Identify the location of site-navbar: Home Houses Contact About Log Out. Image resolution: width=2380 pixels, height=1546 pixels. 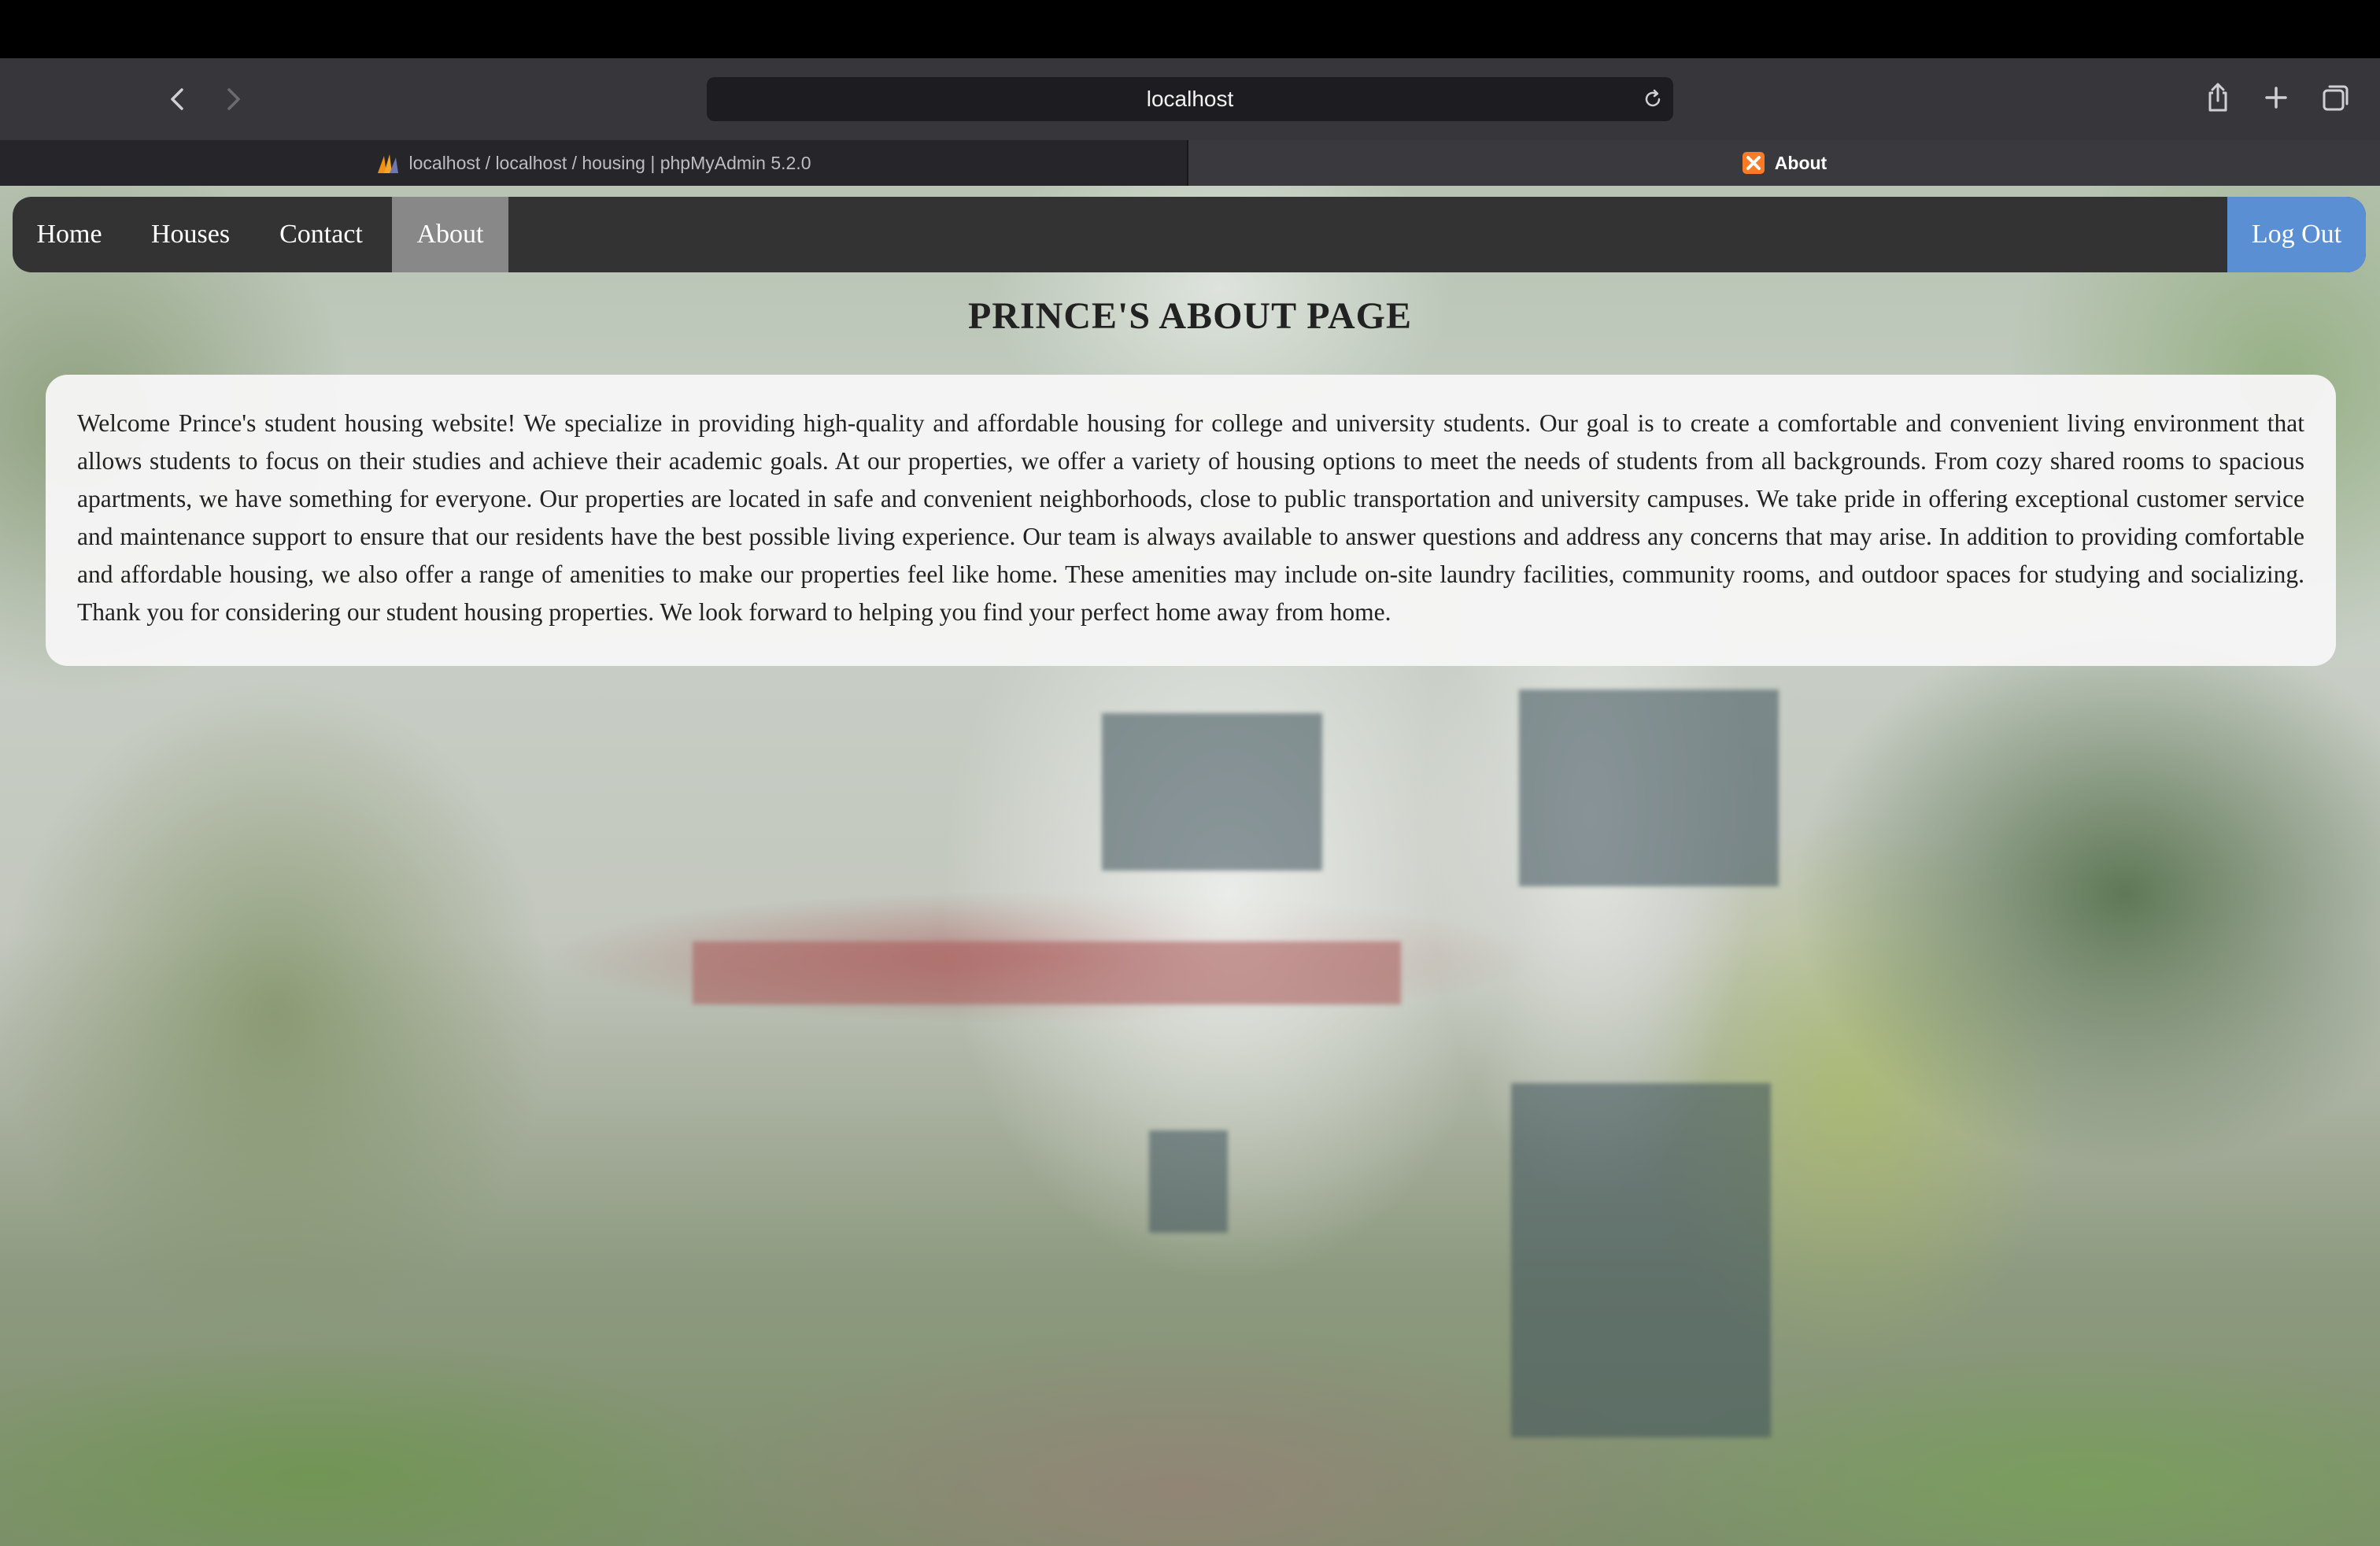
(1189, 235).